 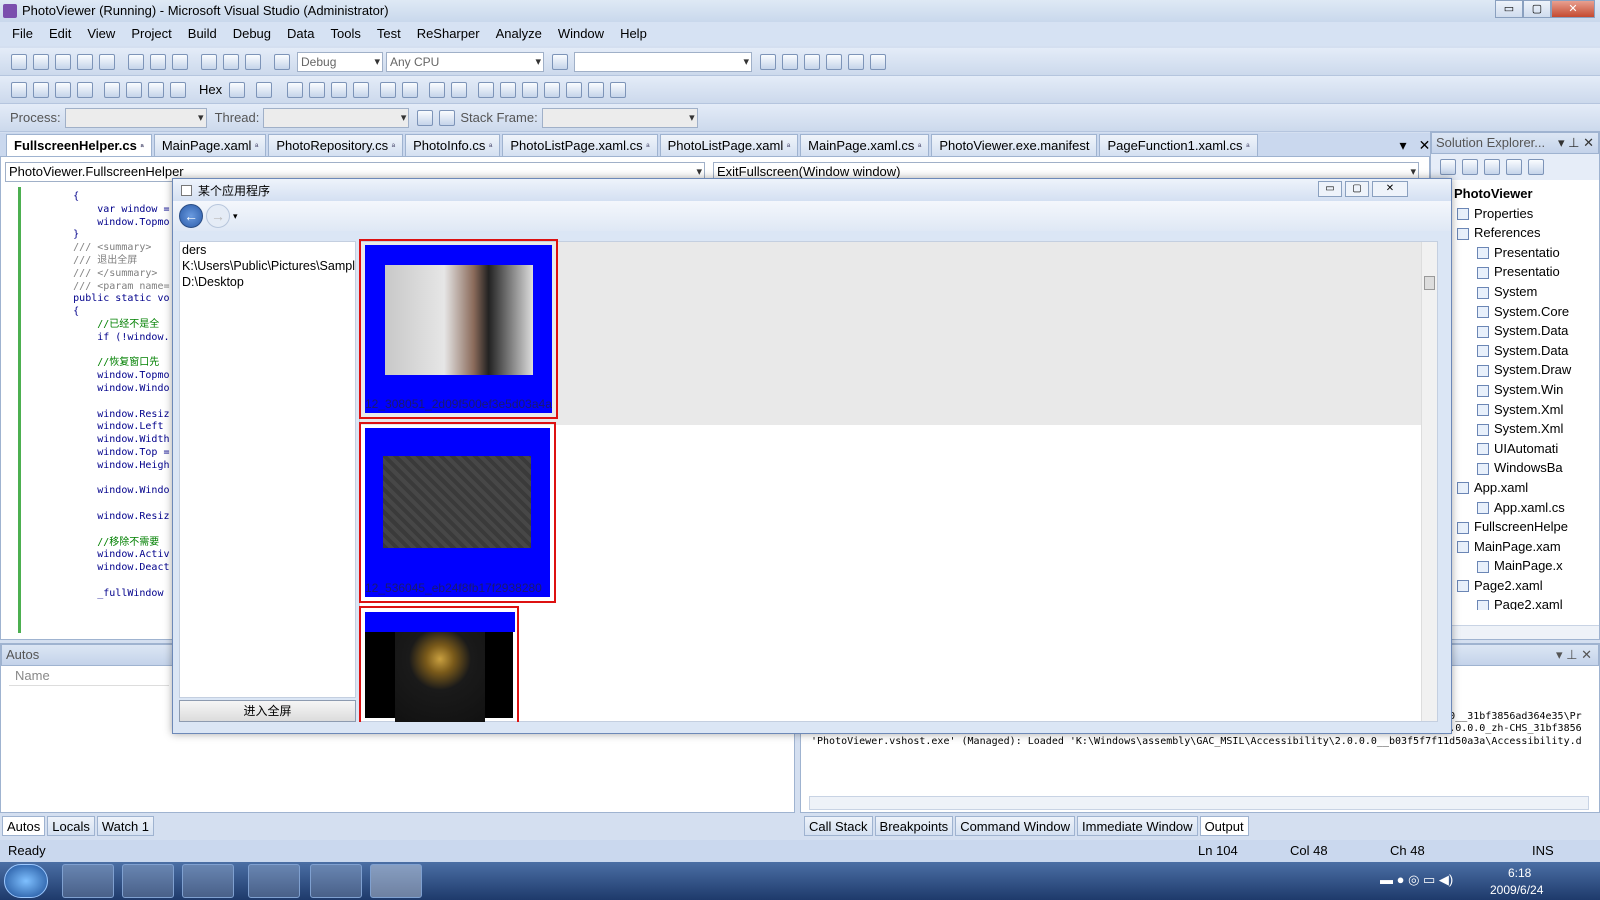 I want to click on refresh-icon, so click(x=1492, y=167).